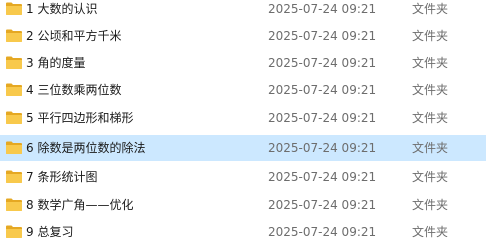 The width and height of the screenshot is (486, 250). What do you see at coordinates (80, 118) in the screenshot?
I see `file-name: 5 平行四边形和梯形` at bounding box center [80, 118].